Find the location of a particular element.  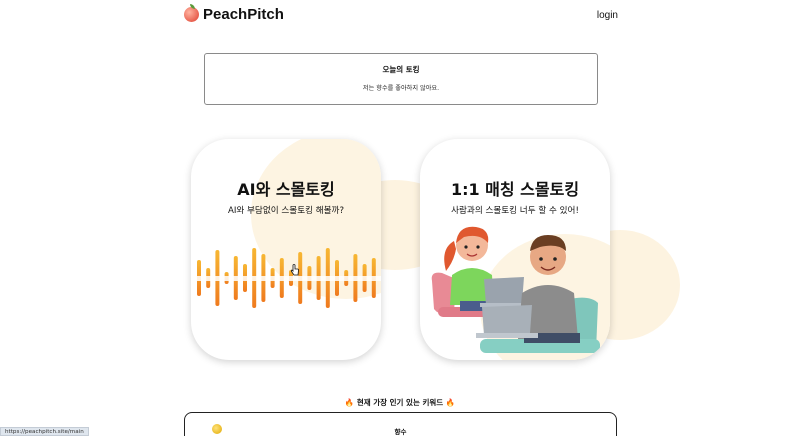

keyword-item: 향수 is located at coordinates (400, 431).